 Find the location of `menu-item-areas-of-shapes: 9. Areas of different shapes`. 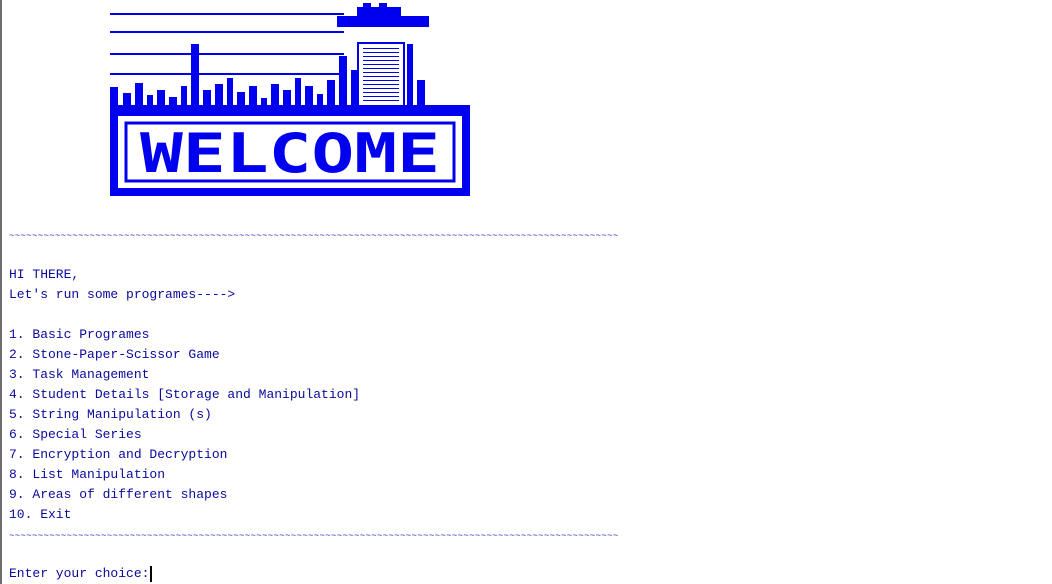

menu-item-areas-of-shapes: 9. Areas of different shapes is located at coordinates (184, 495).